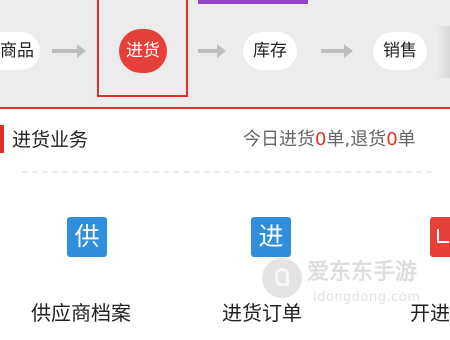 The height and width of the screenshot is (340, 450). Describe the element at coordinates (282, 278) in the screenshot. I see `watermark-logo-icon` at that location.